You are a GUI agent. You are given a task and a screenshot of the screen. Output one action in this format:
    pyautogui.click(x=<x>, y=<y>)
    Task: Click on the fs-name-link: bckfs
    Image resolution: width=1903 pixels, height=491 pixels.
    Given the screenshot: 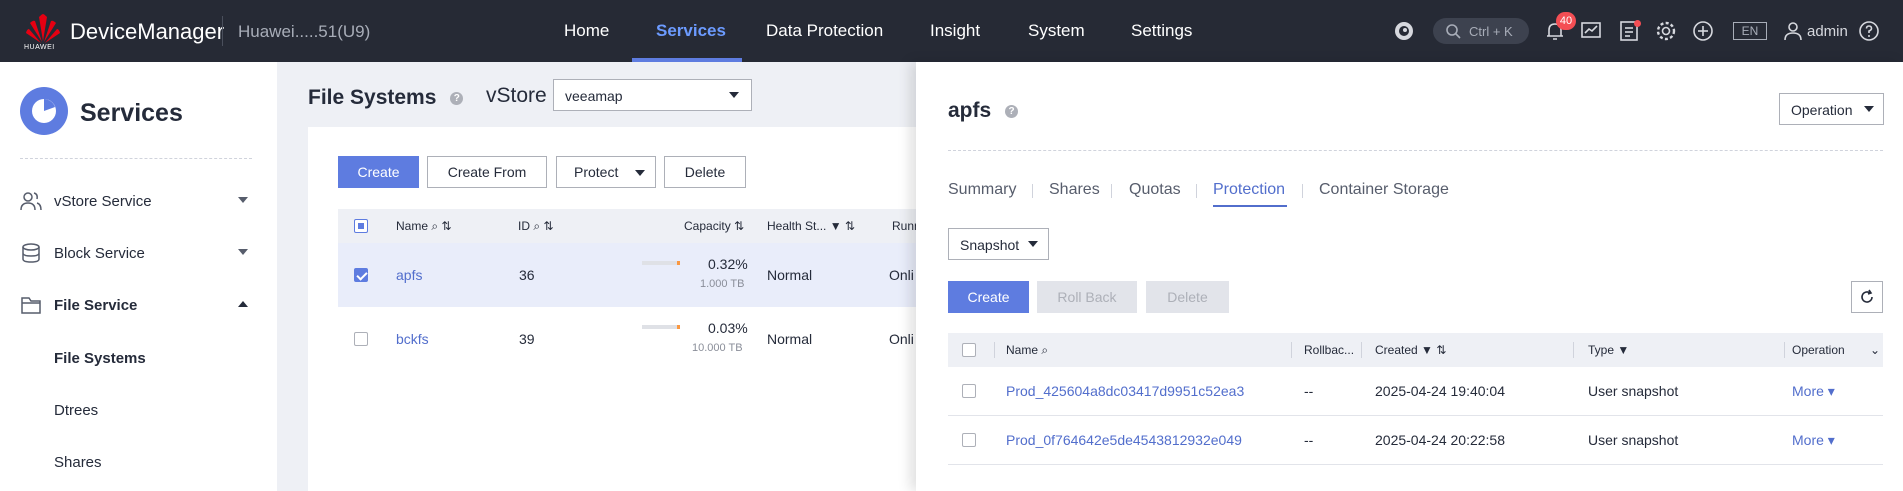 What is the action you would take?
    pyautogui.click(x=412, y=339)
    